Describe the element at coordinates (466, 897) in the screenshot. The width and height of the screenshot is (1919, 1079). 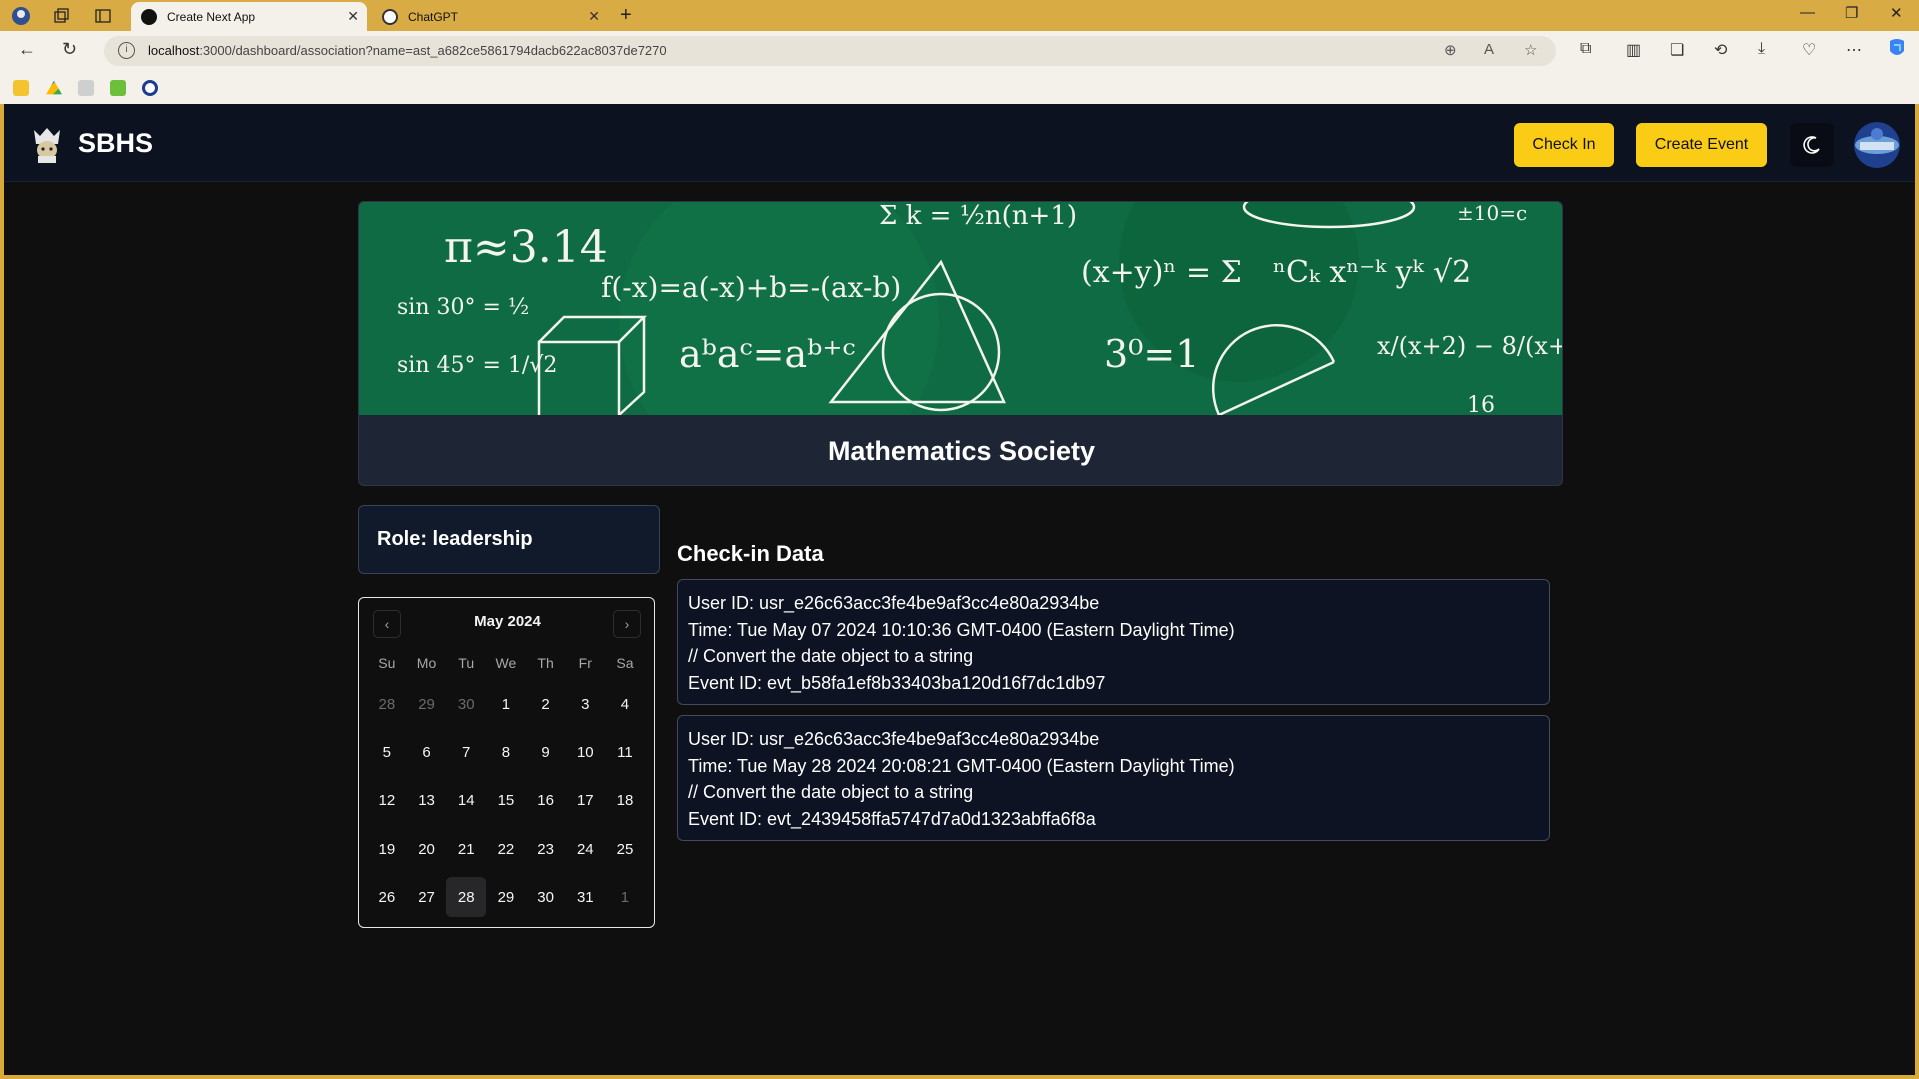
I see `calendar-day-selected: 28` at that location.